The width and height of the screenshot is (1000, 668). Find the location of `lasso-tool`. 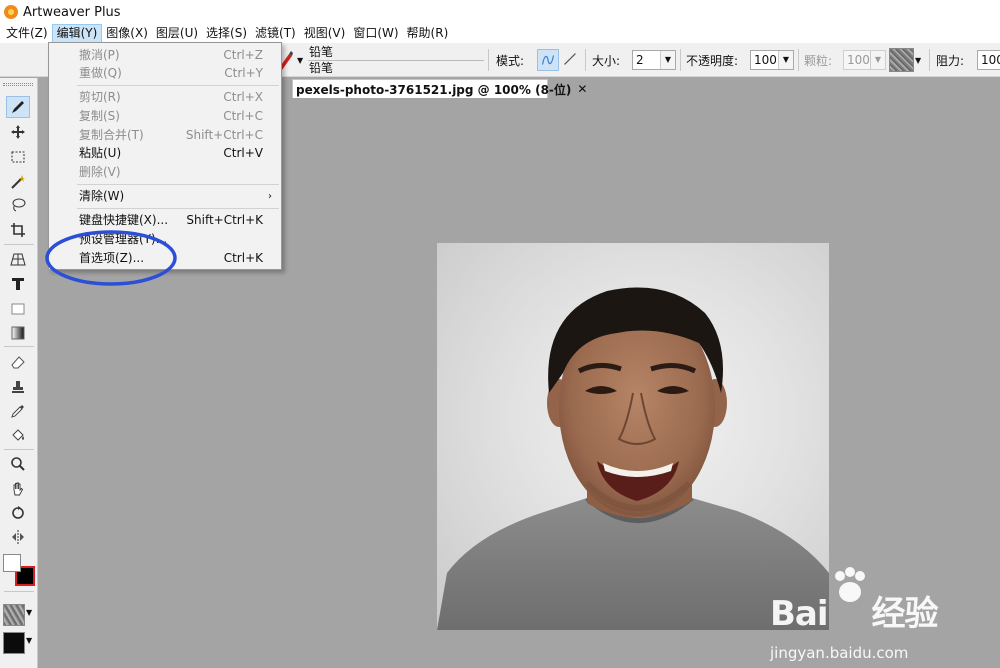

lasso-tool is located at coordinates (18, 205).